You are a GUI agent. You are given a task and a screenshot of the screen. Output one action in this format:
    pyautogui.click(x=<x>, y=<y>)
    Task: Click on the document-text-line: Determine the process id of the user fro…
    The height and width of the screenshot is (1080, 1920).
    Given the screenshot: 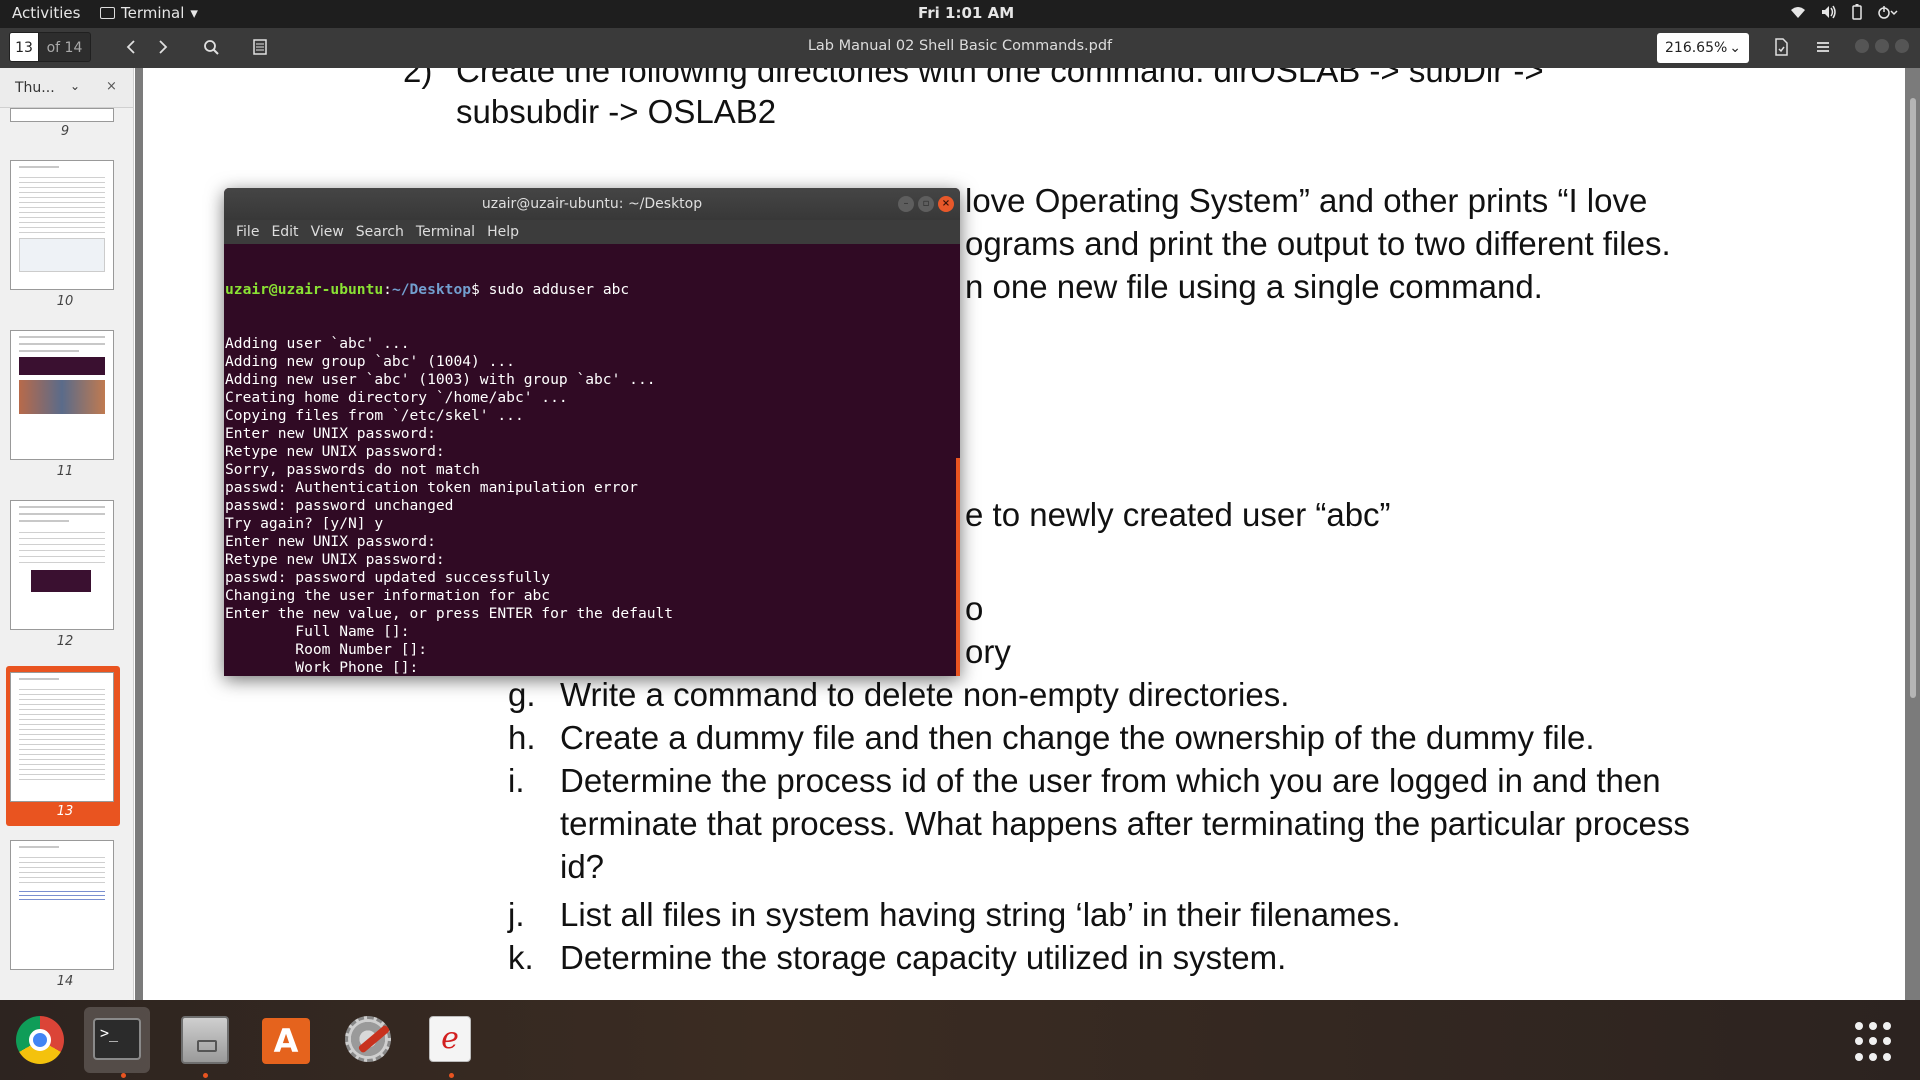 What is the action you would take?
    pyautogui.click(x=1110, y=780)
    